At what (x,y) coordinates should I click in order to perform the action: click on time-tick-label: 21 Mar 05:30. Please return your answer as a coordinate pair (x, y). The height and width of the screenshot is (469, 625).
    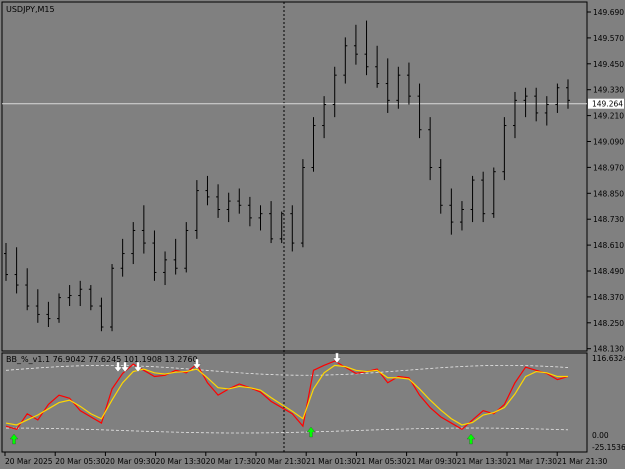
    Looking at the image, I should click on (381, 461).